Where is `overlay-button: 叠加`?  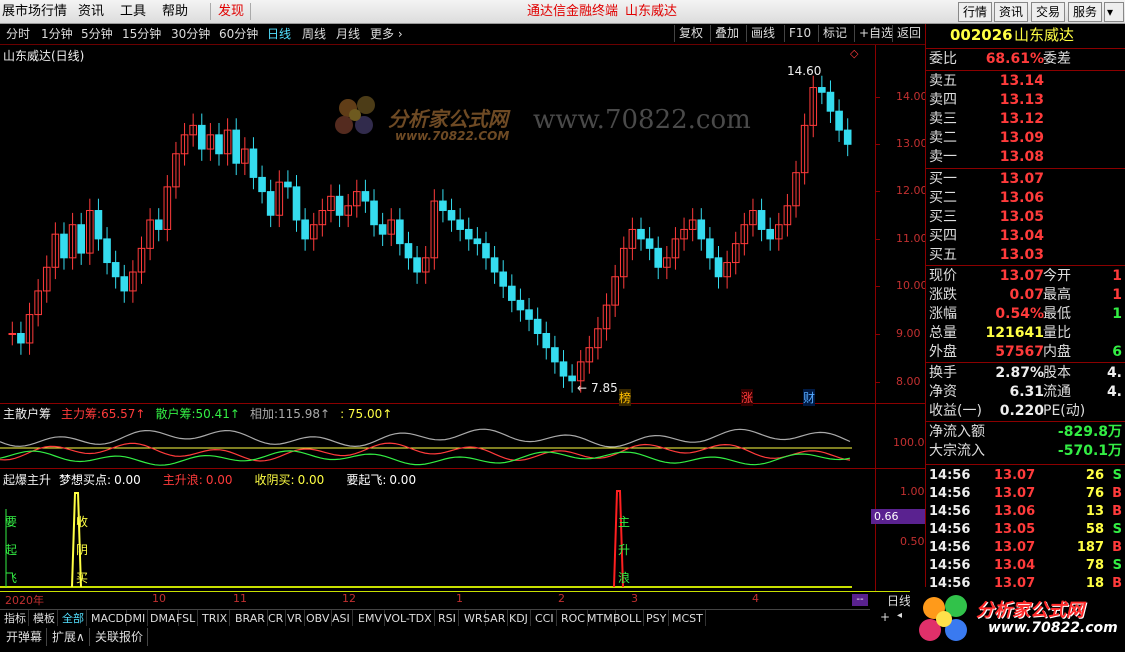
overlay-button: 叠加 is located at coordinates (726, 33).